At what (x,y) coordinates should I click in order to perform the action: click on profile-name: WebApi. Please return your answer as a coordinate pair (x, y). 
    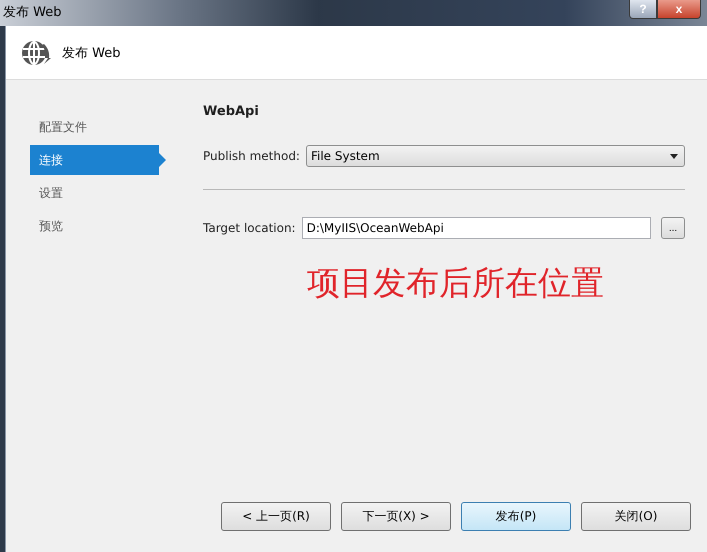
    Looking at the image, I should click on (231, 111).